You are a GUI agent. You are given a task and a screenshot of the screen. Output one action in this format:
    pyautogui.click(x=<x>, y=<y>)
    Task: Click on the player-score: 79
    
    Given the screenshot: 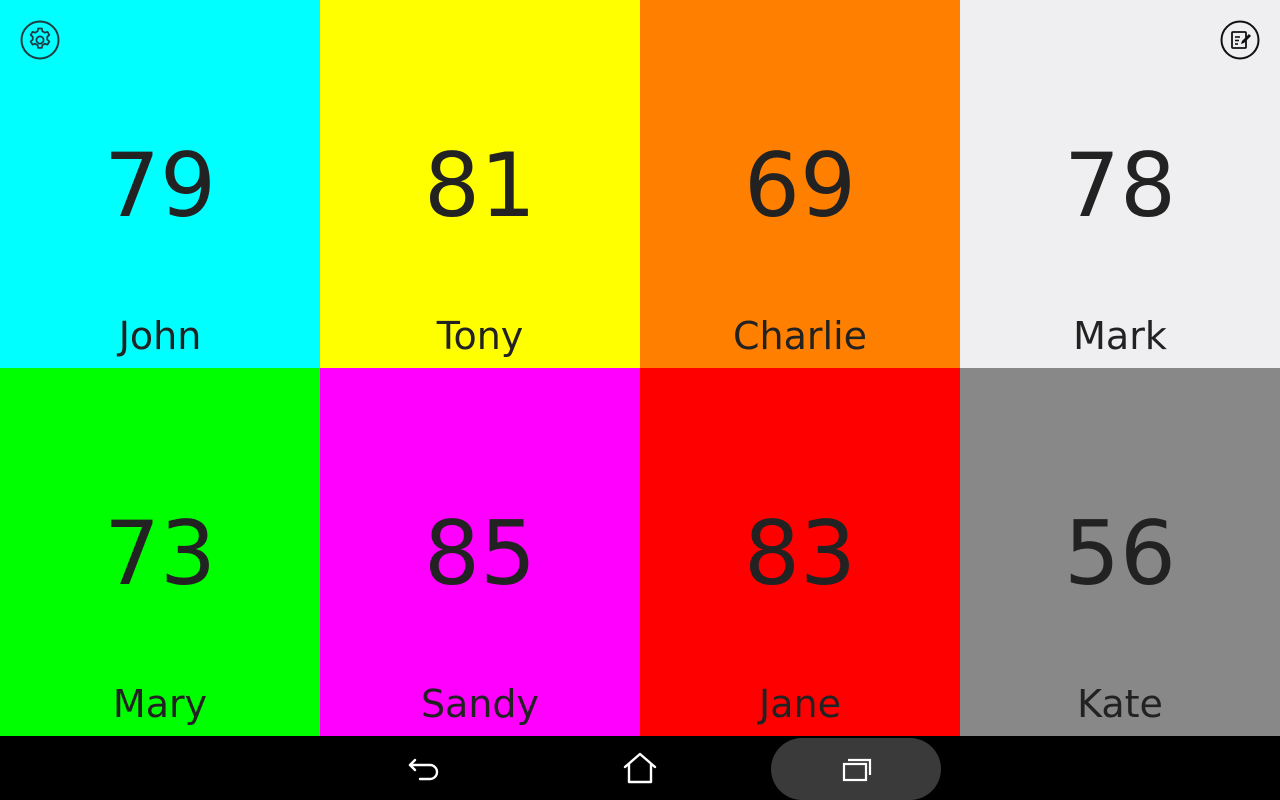 What is the action you would take?
    pyautogui.click(x=160, y=185)
    